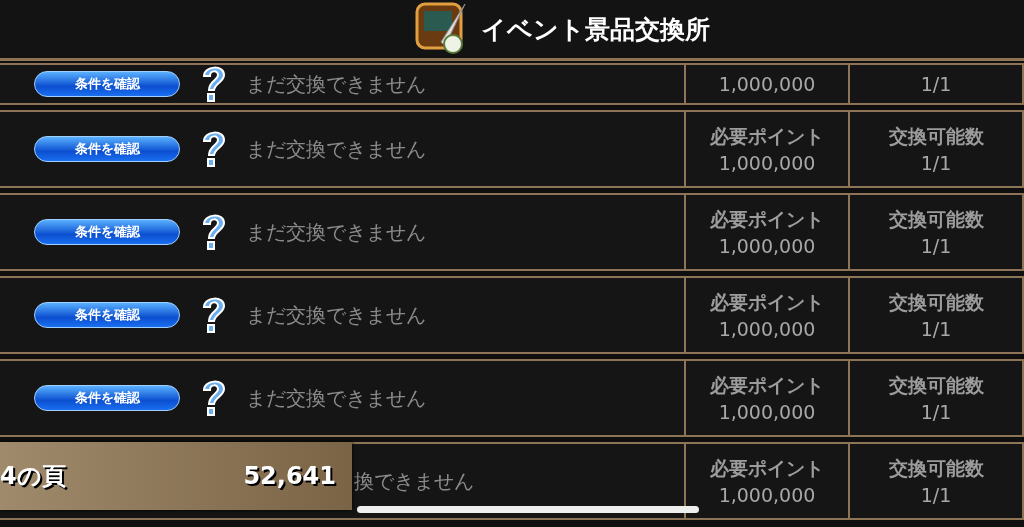  I want to click on item-amount: 52,641, so click(289, 476).